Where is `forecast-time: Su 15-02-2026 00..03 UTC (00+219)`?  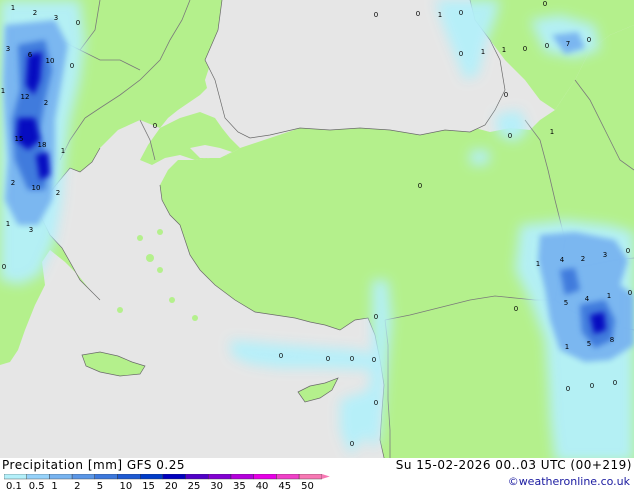
forecast-time: Su 15-02-2026 00..03 UTC (00+219) is located at coordinates (513, 465).